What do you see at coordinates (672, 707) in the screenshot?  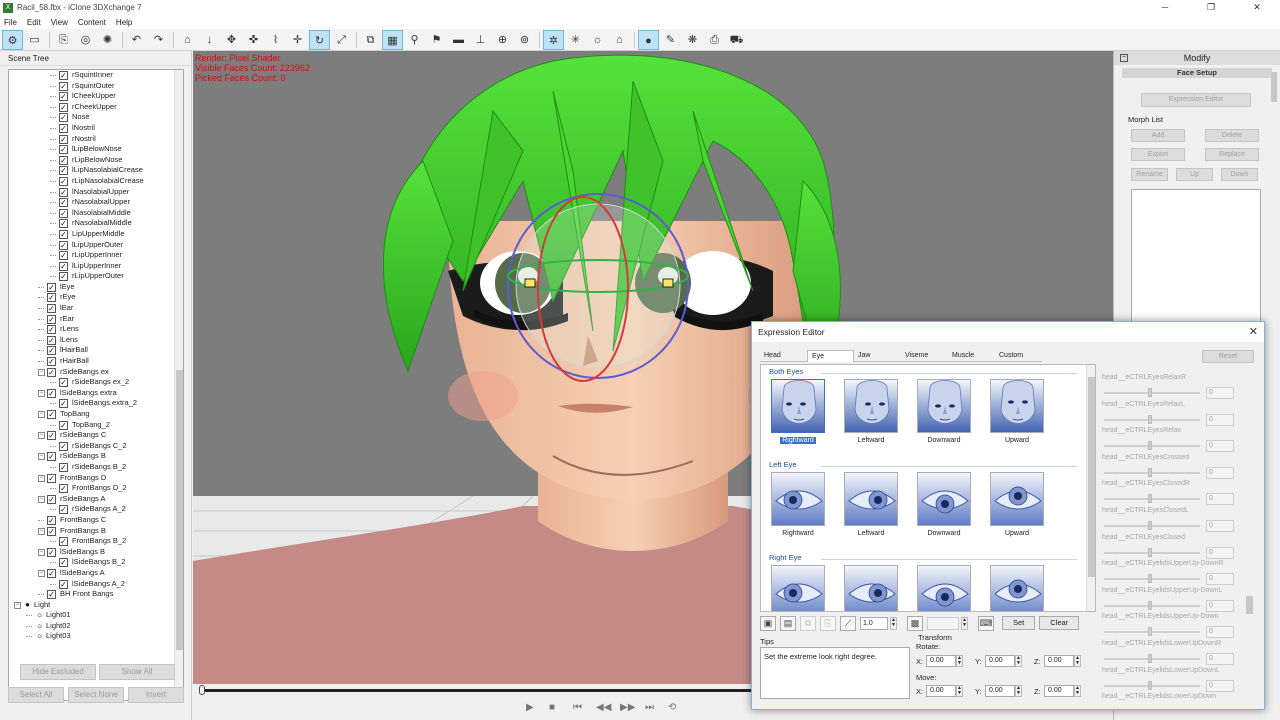 I see `loop-icon: ⟲` at bounding box center [672, 707].